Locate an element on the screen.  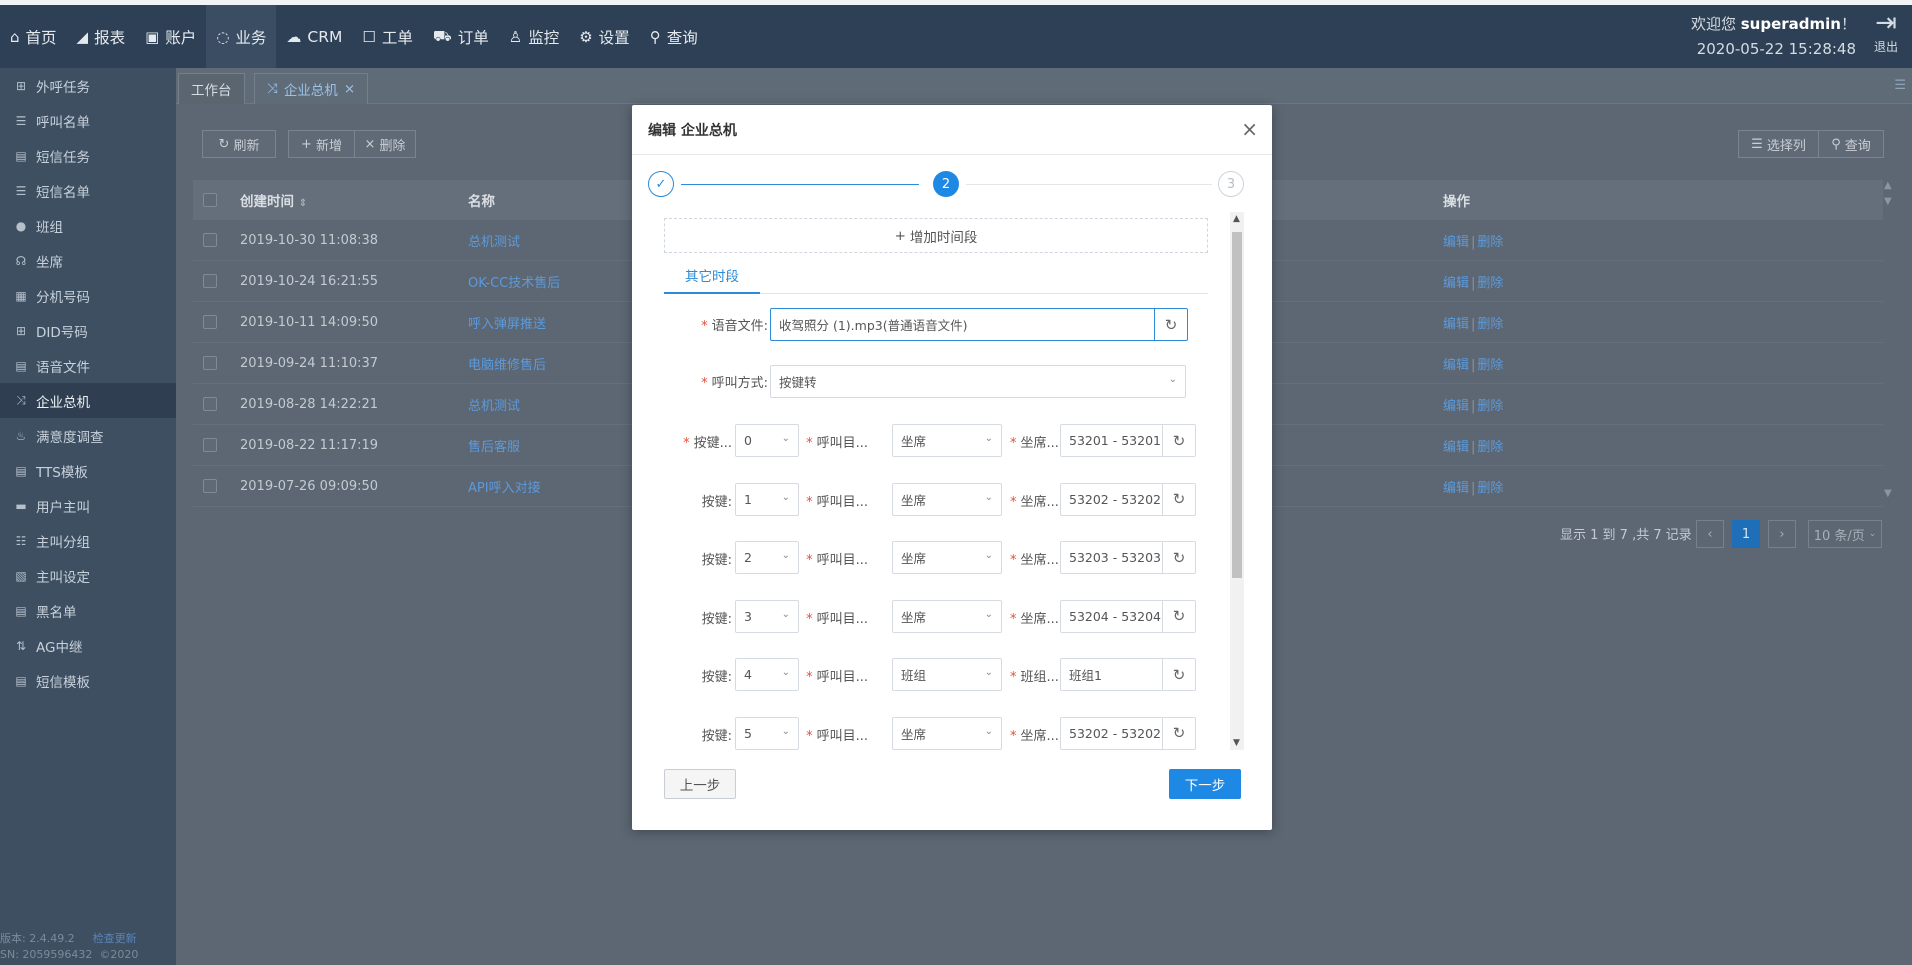
query-button: ⚲ 查询 is located at coordinates (1851, 144).